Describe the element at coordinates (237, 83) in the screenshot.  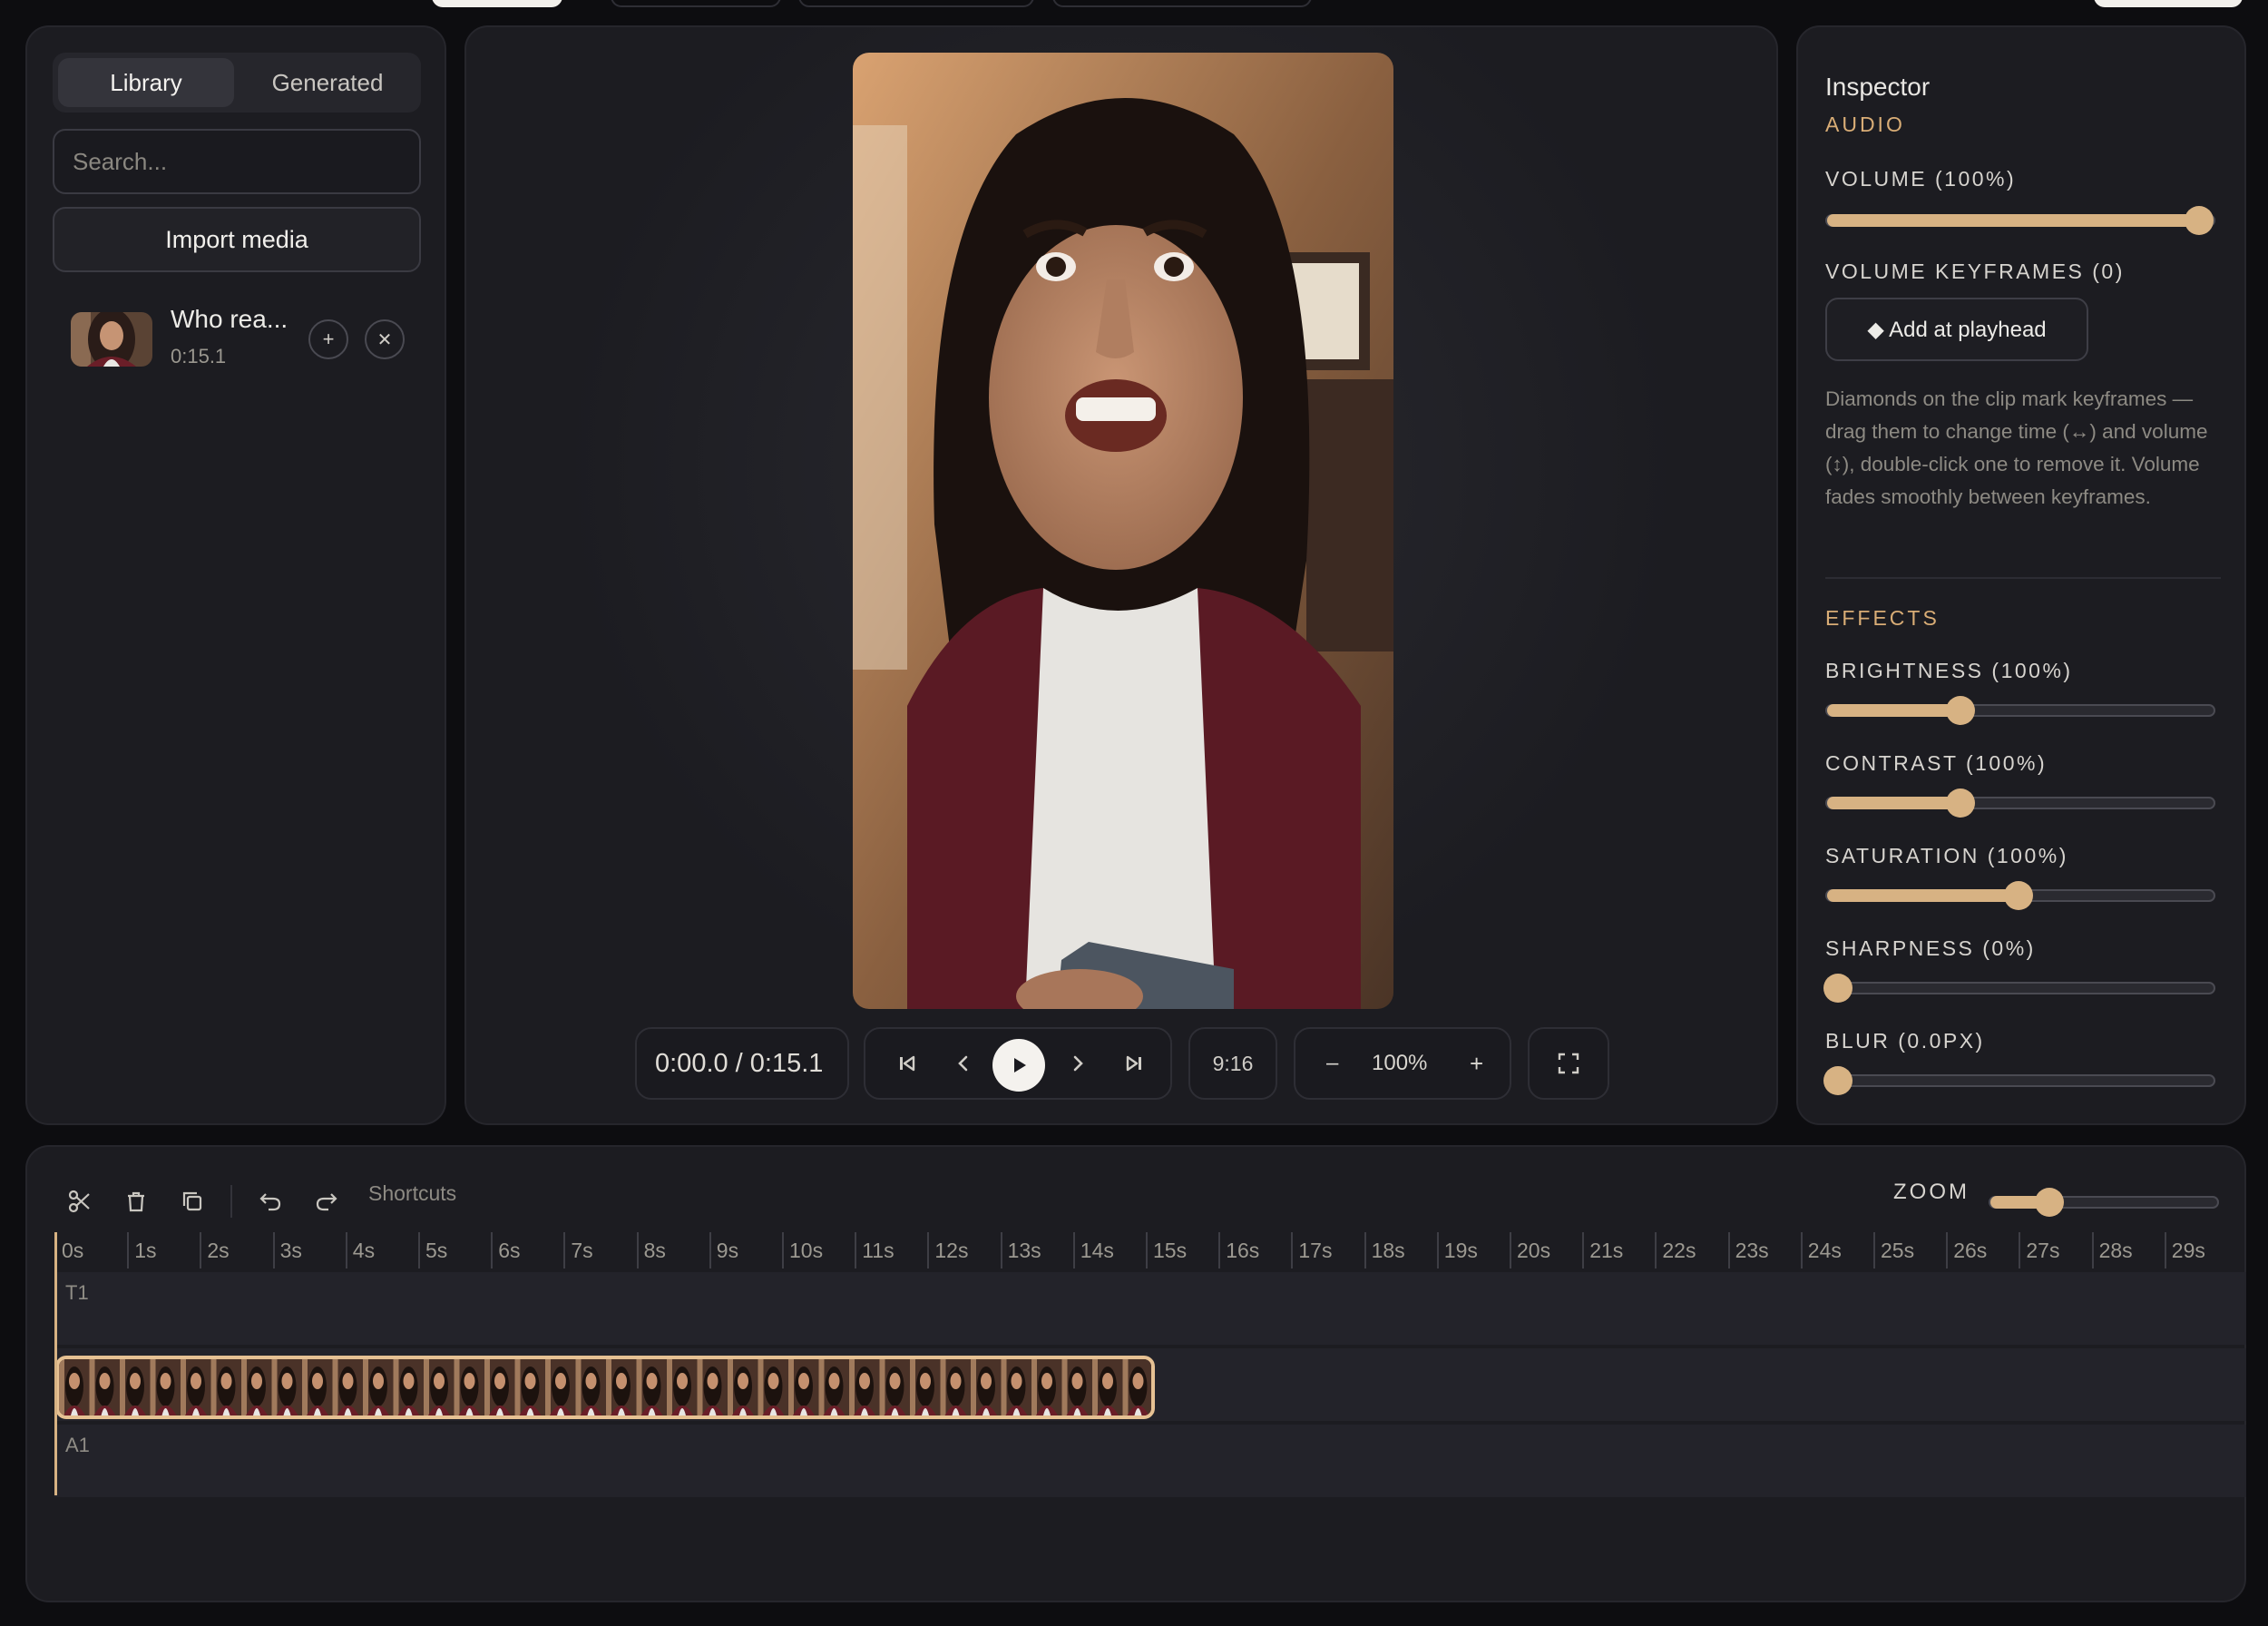
I see `library-tabs: Library Generated` at that location.